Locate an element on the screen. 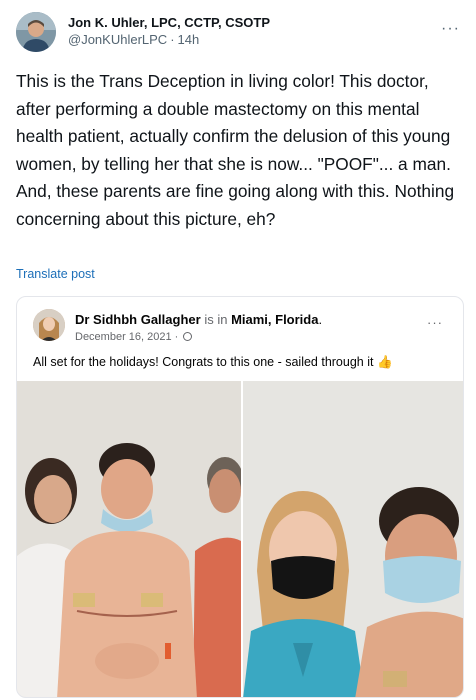 The width and height of the screenshot is (476, 700). post-timestamp: 14h is located at coordinates (189, 39).